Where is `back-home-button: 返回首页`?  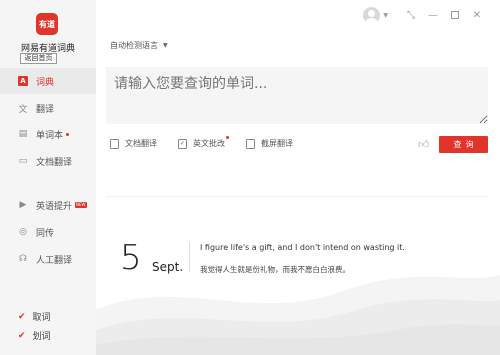
back-home-button: 返回首页 is located at coordinates (38, 58).